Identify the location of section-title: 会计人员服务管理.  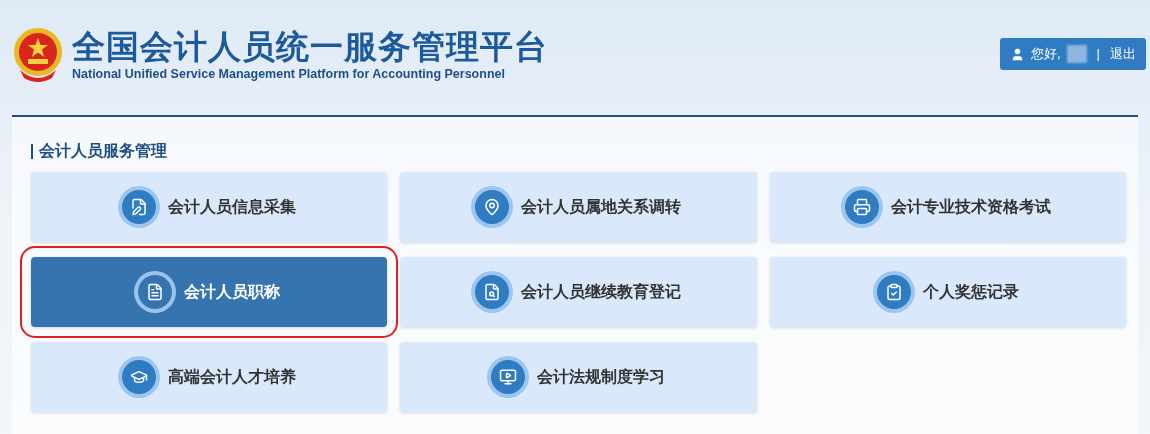
(103, 151).